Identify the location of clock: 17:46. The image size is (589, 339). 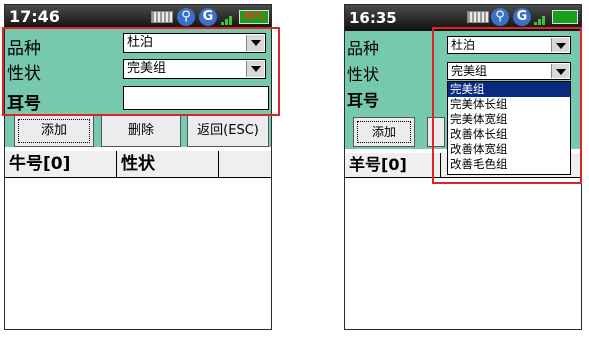
(34, 16).